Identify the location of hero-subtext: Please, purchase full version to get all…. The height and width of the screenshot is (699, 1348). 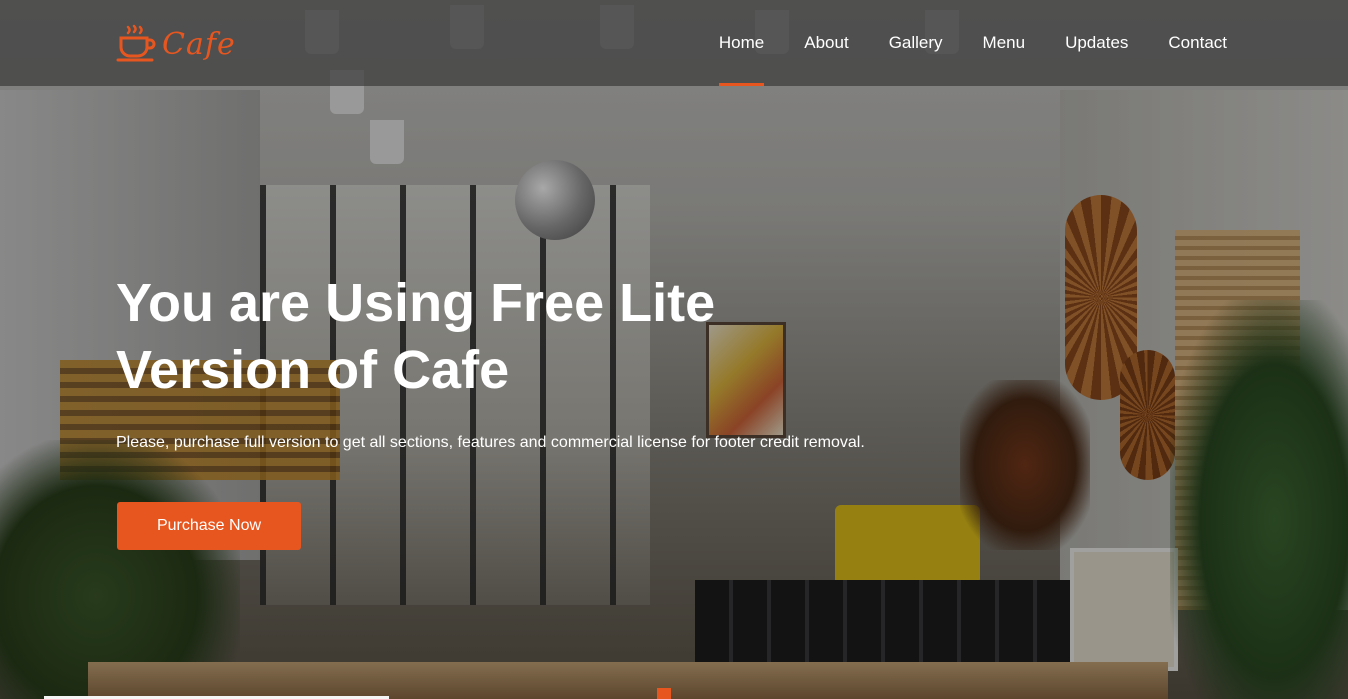
(490, 442).